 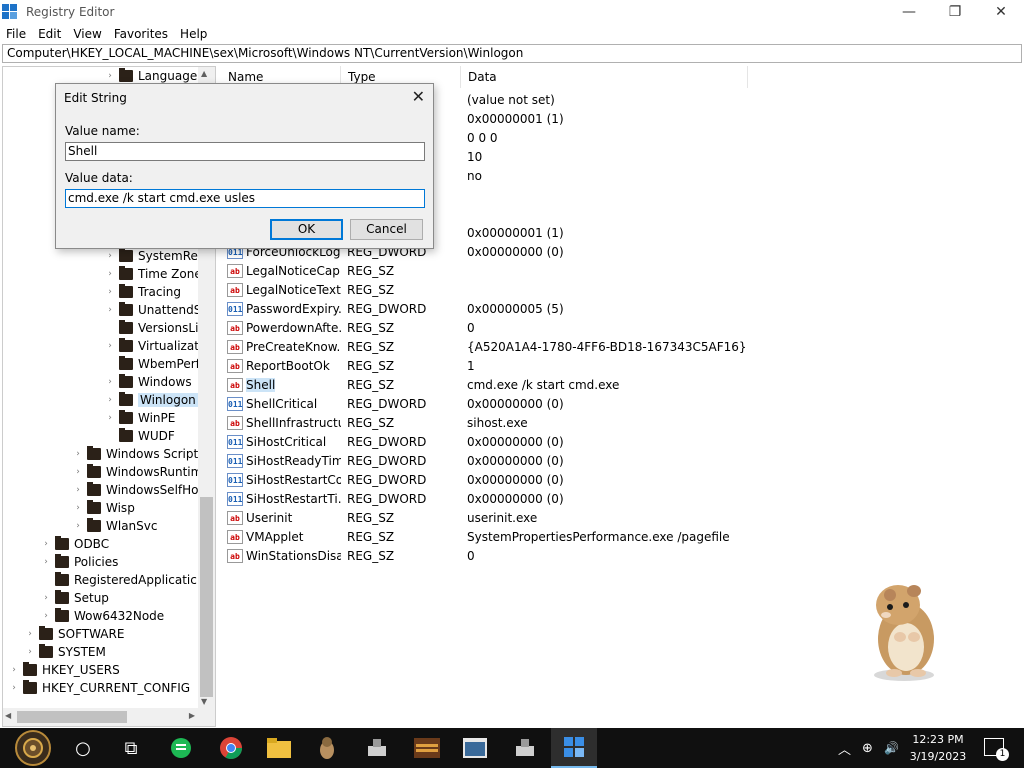 What do you see at coordinates (231, 748) in the screenshot?
I see `taskbar-chrome` at bounding box center [231, 748].